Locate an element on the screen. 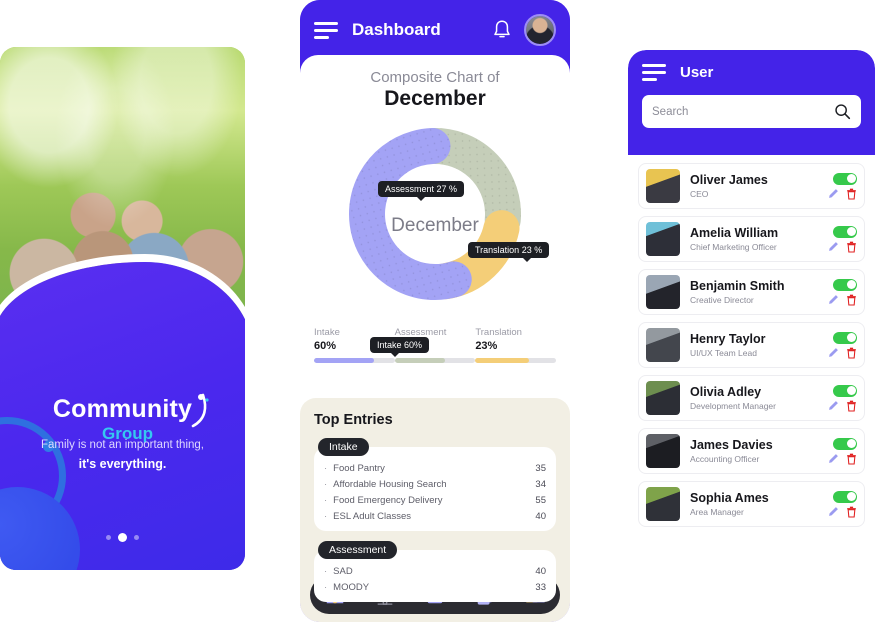 Image resolution: width=875 pixels, height=622 pixels. list-item: · ESL Adult Classes 40 is located at coordinates (435, 516).